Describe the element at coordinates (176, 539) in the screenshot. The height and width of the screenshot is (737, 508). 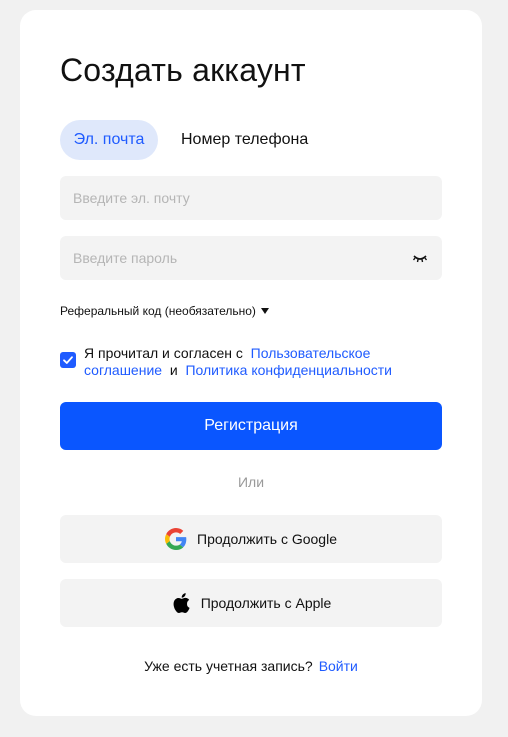
I see `google-icon` at that location.